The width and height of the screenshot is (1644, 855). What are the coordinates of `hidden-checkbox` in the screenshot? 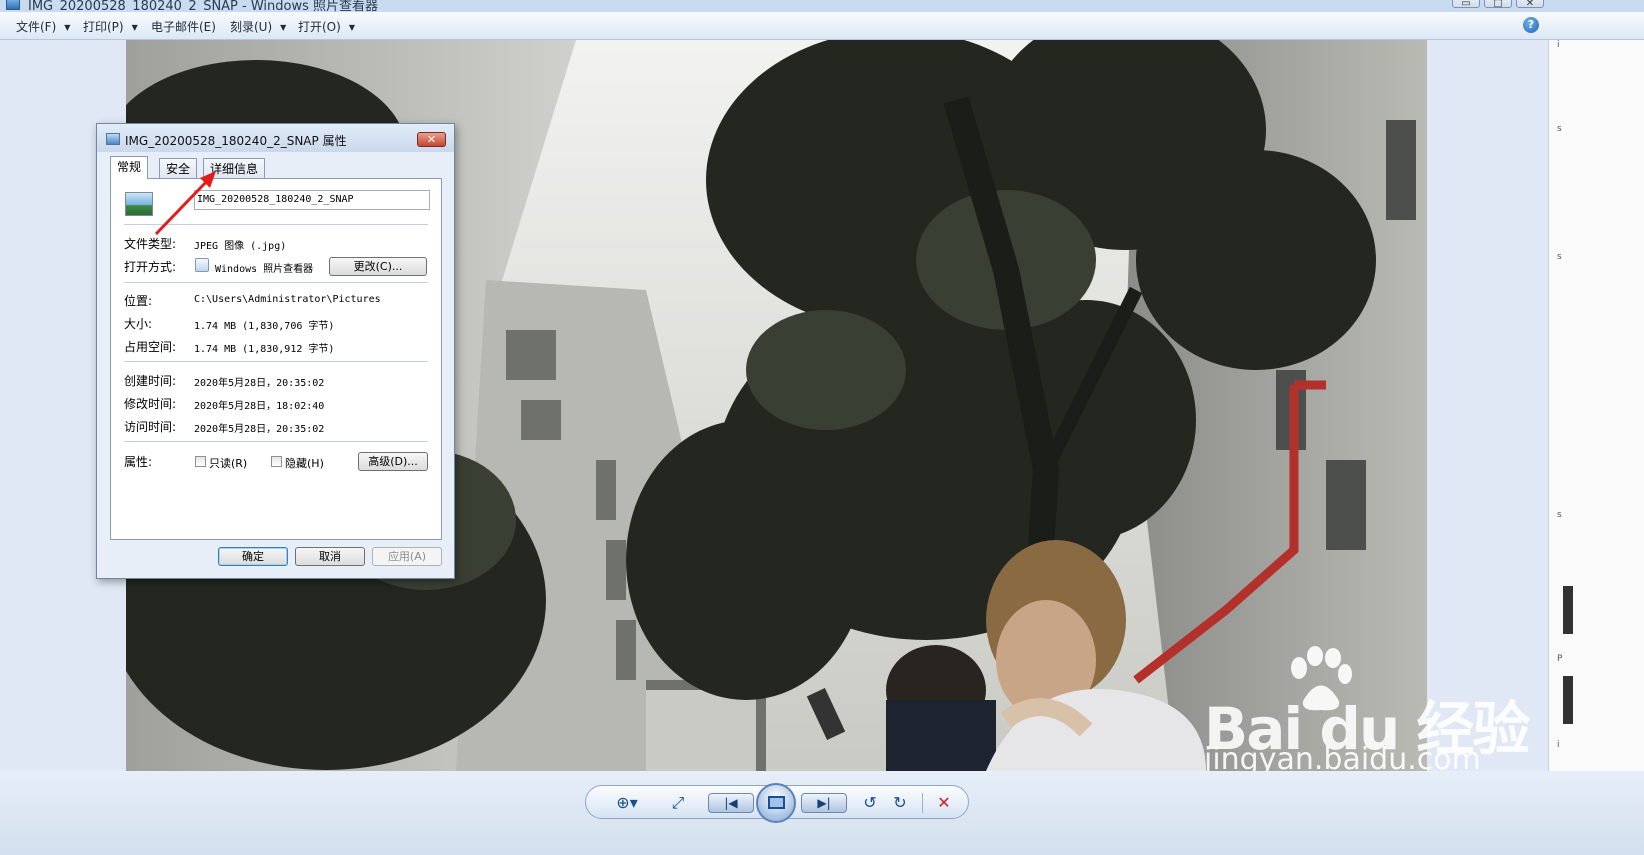 It's located at (276, 461).